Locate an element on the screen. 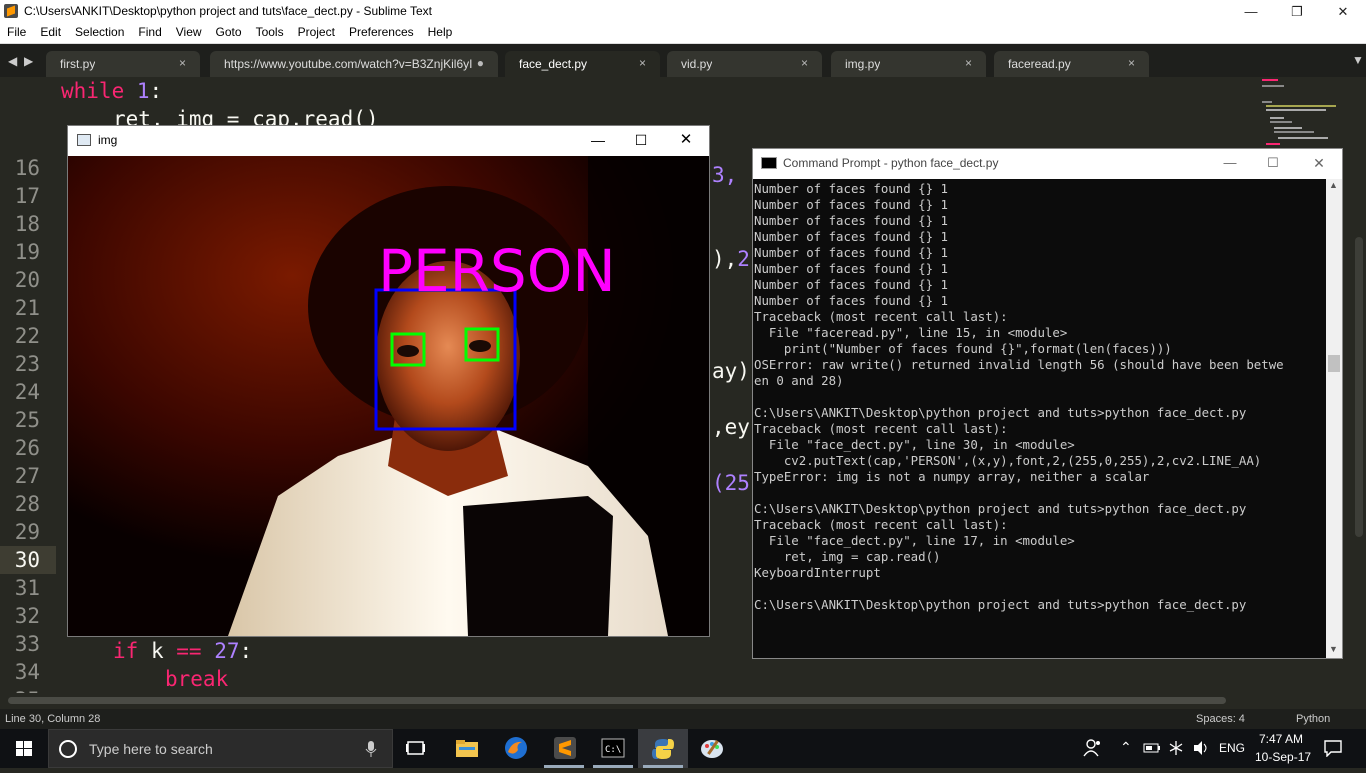  menu-goto: Goto is located at coordinates (229, 33).